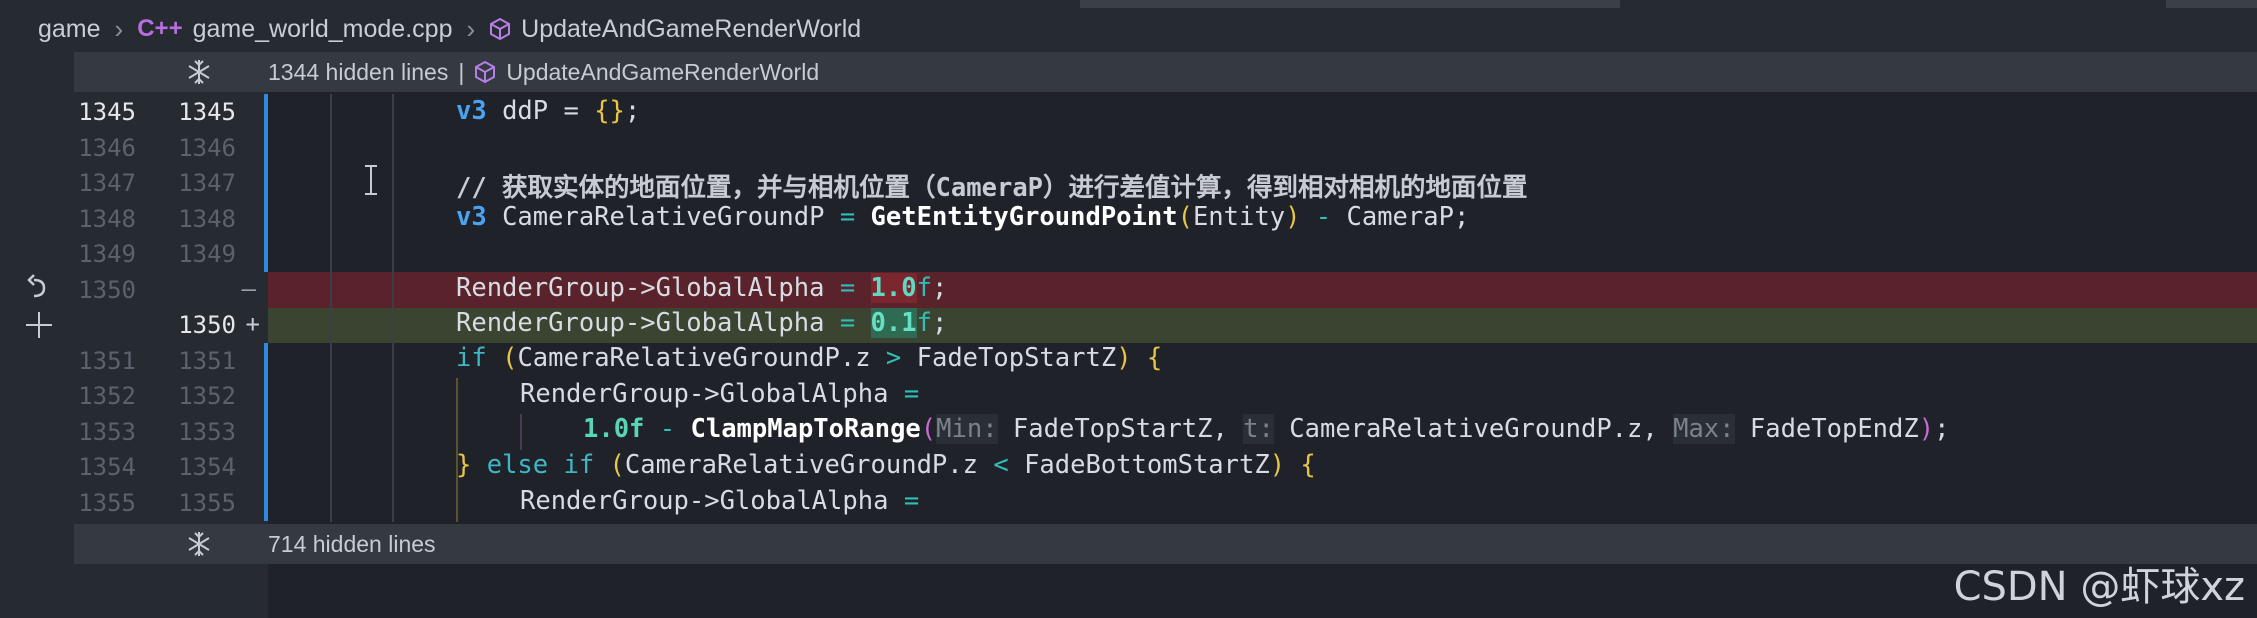 The width and height of the screenshot is (2257, 618). What do you see at coordinates (107, 431) in the screenshot?
I see `old-line-number: 1353` at bounding box center [107, 431].